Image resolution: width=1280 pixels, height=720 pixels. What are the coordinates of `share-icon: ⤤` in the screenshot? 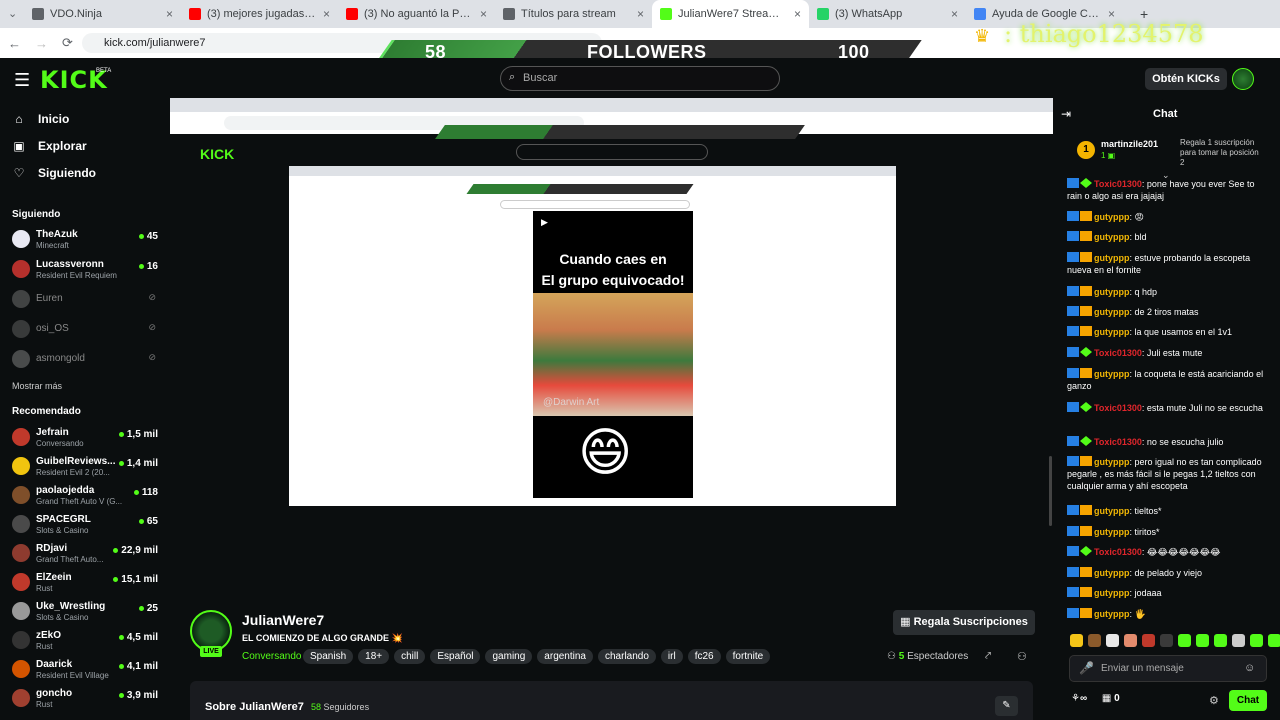 It's located at (988, 656).